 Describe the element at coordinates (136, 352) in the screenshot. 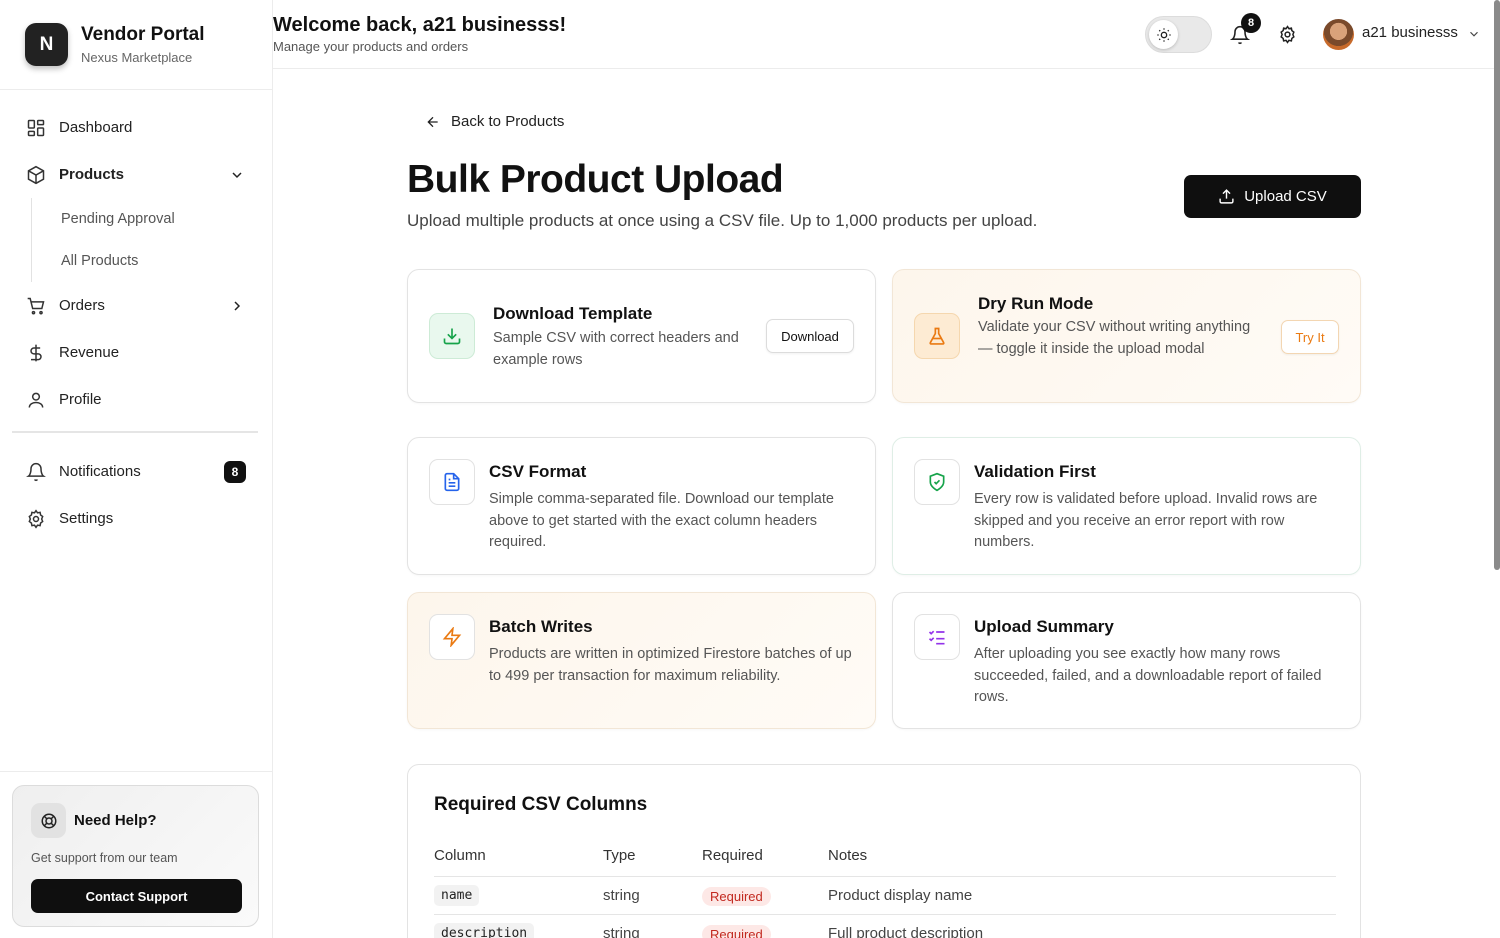

I see `sidebar-item-revenue: Revenue` at that location.